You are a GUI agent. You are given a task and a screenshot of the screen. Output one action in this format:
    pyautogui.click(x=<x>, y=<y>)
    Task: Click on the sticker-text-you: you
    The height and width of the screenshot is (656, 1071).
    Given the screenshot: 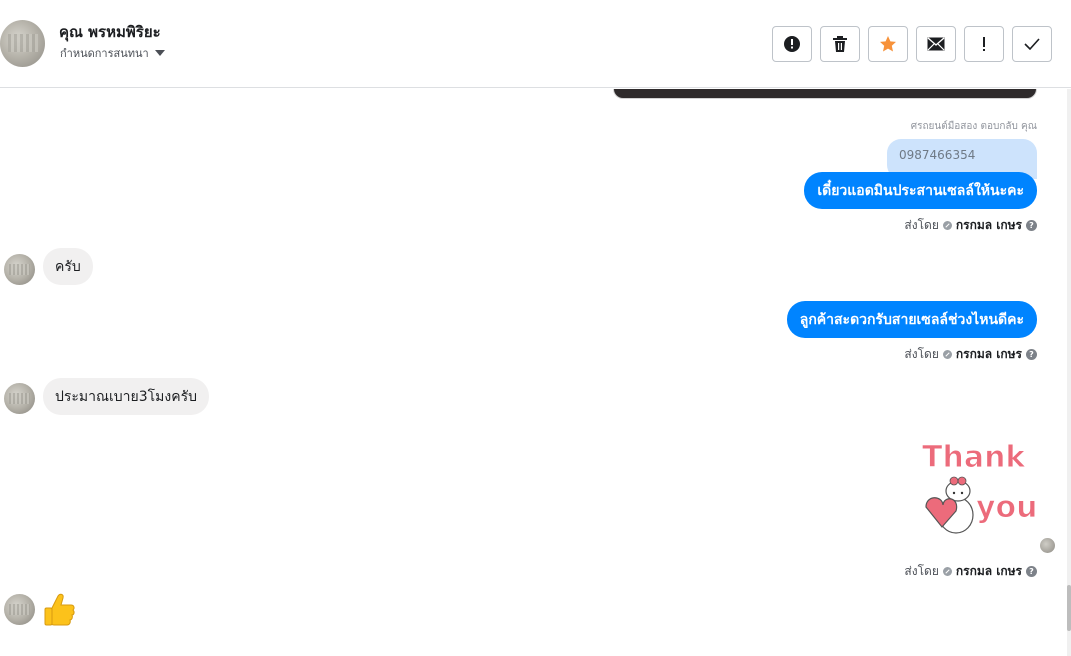 What is the action you would take?
    pyautogui.click(x=1007, y=507)
    